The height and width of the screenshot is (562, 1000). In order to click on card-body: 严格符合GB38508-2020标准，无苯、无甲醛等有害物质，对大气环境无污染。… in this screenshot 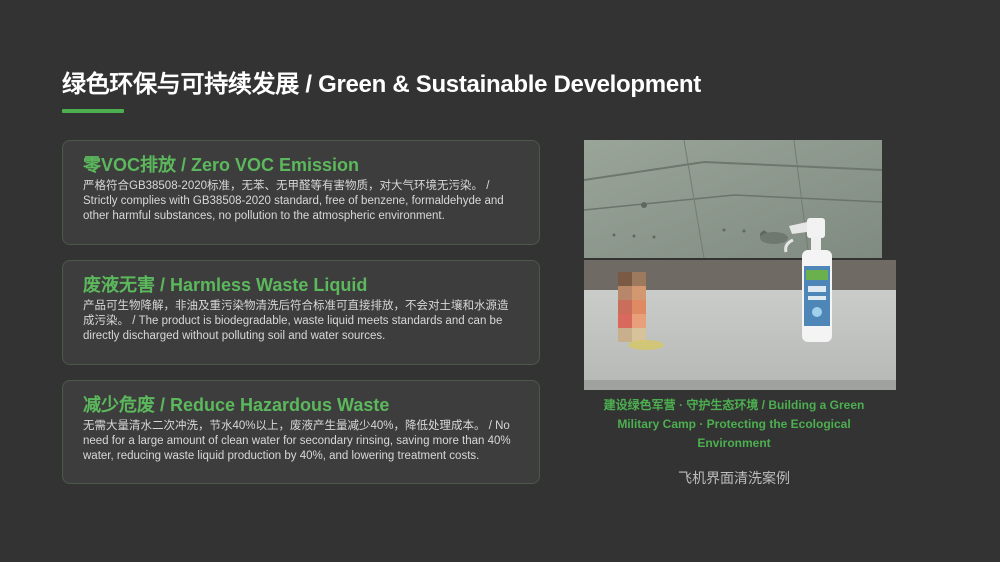, I will do `click(293, 201)`.